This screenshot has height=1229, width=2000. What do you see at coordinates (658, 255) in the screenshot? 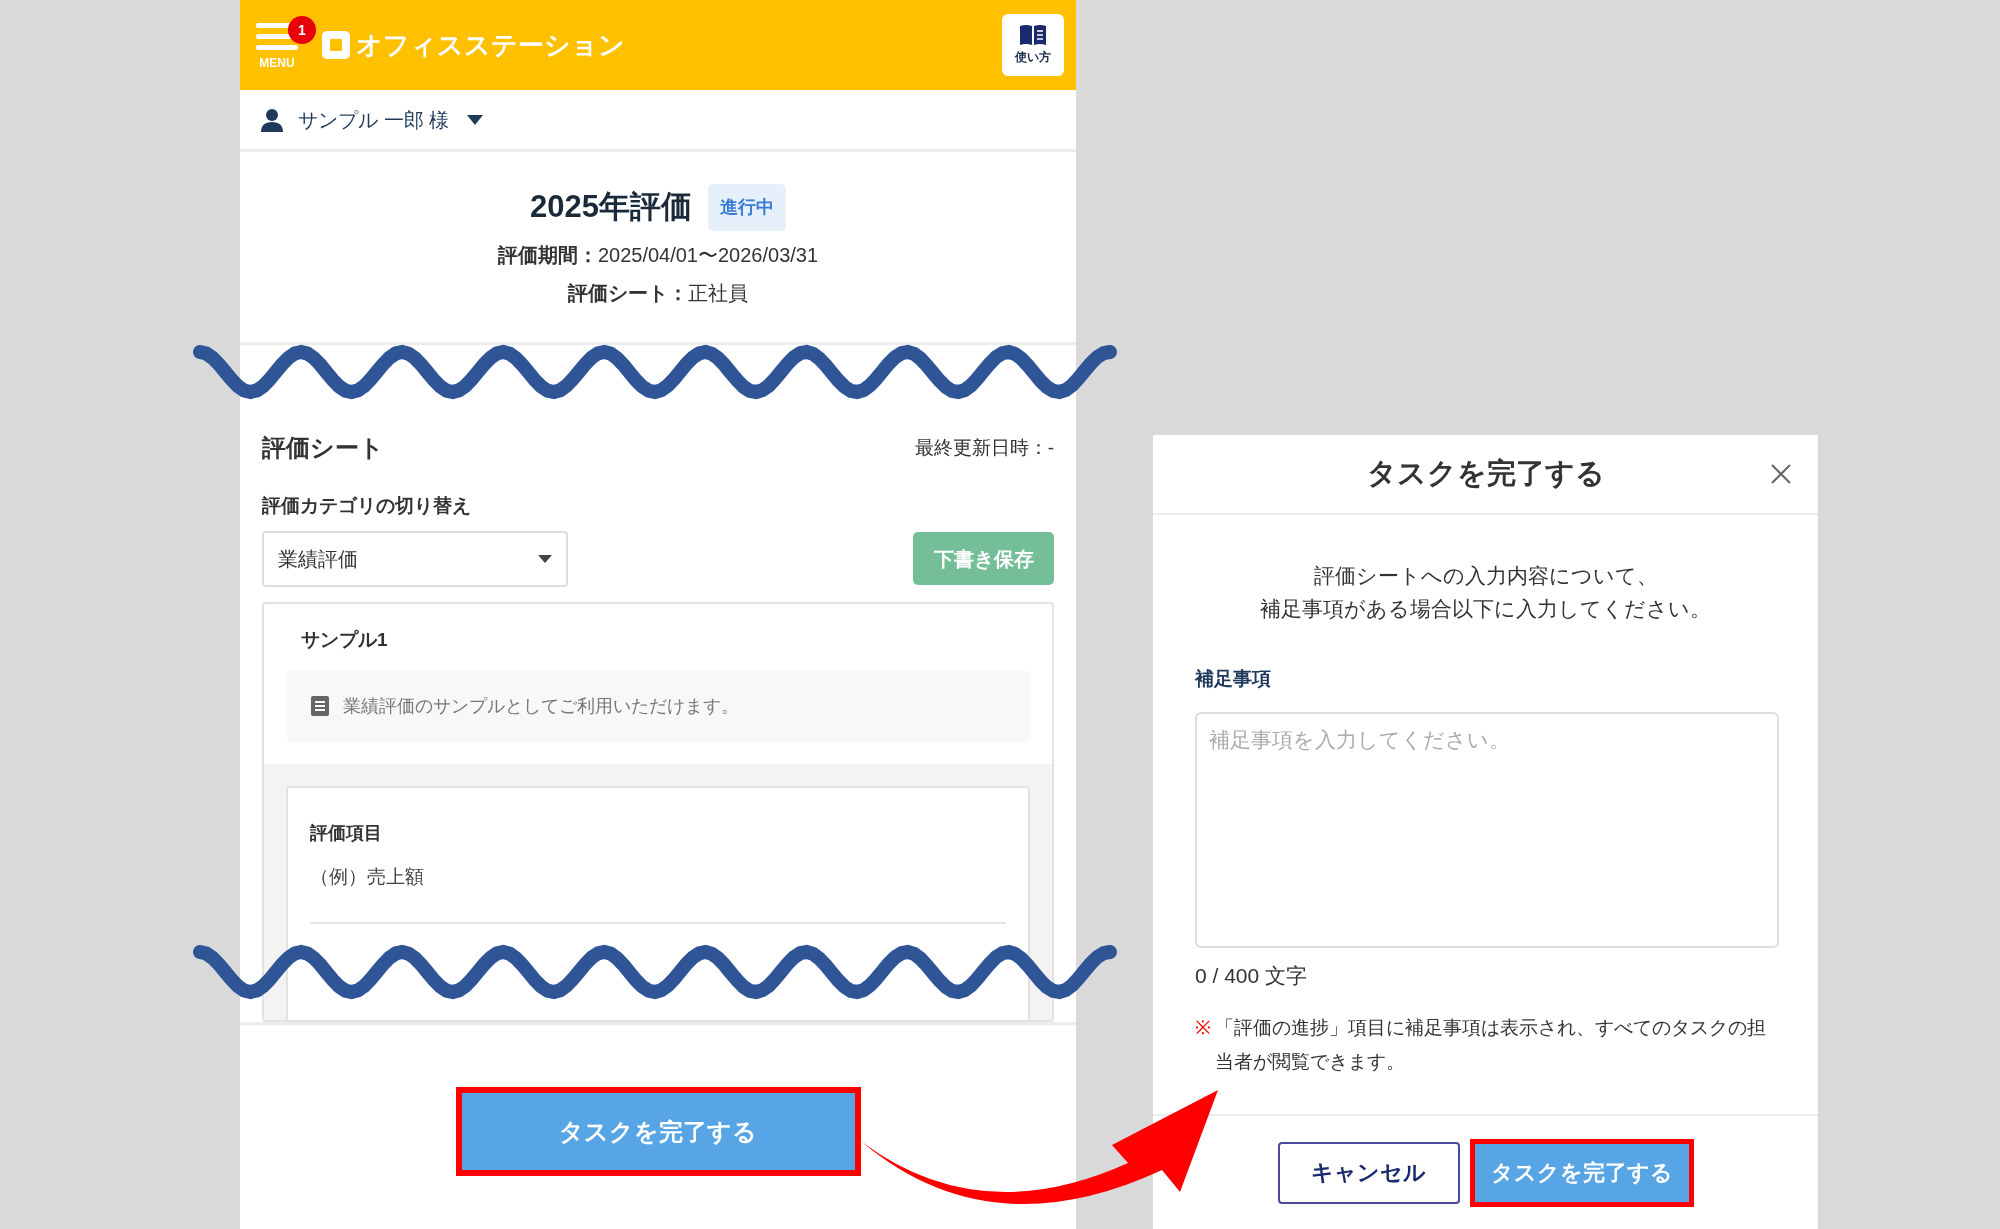
I see `evaluation-detail: 評価期間：2025/04/01〜2026/03/31` at bounding box center [658, 255].